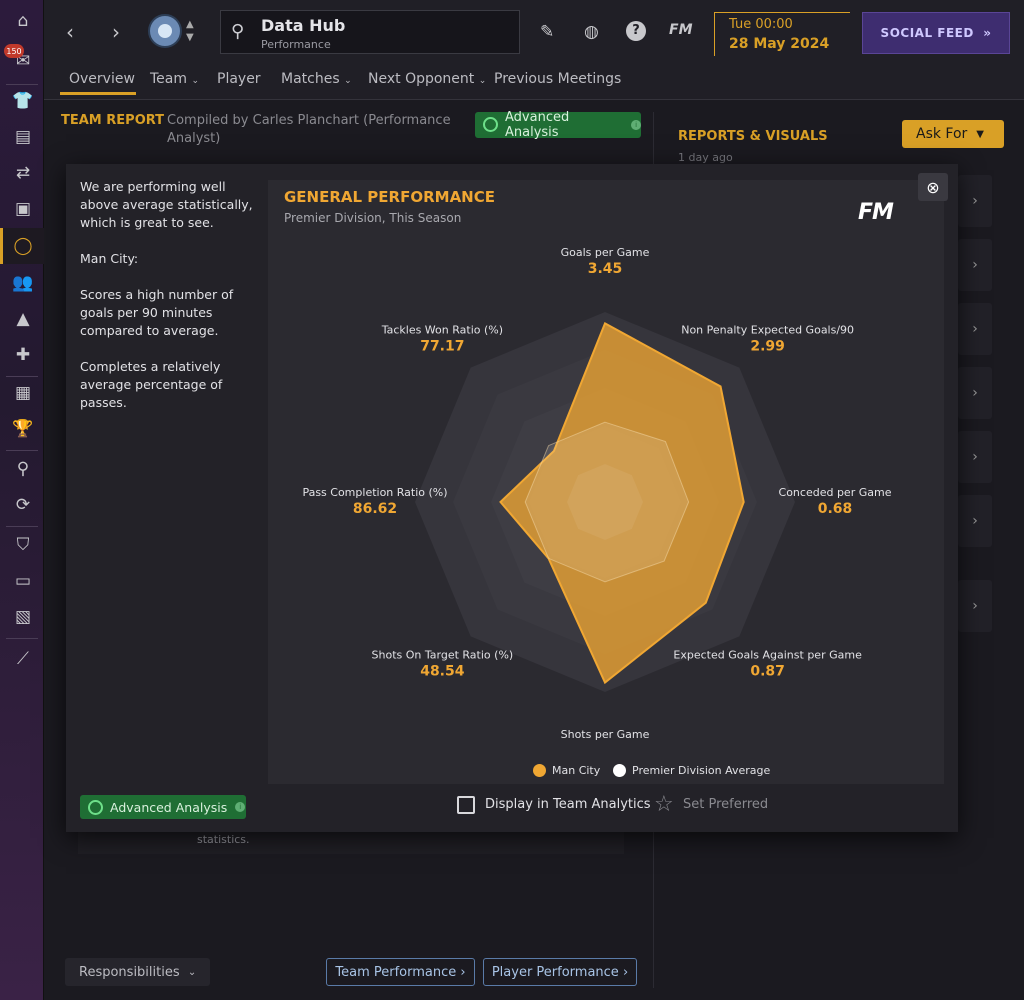 The height and width of the screenshot is (1000, 1024). Describe the element at coordinates (23, 246) in the screenshot. I see `data-hub-icon: ◯` at that location.